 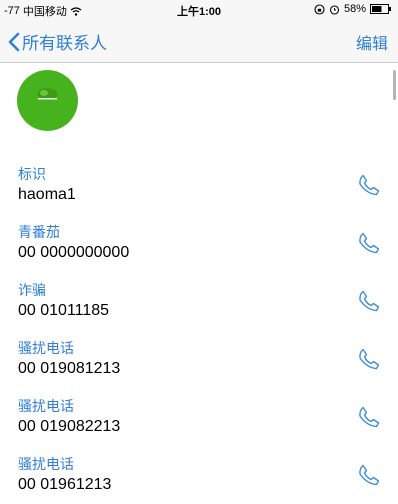 I want to click on lock-rotation-icon, so click(x=319, y=9).